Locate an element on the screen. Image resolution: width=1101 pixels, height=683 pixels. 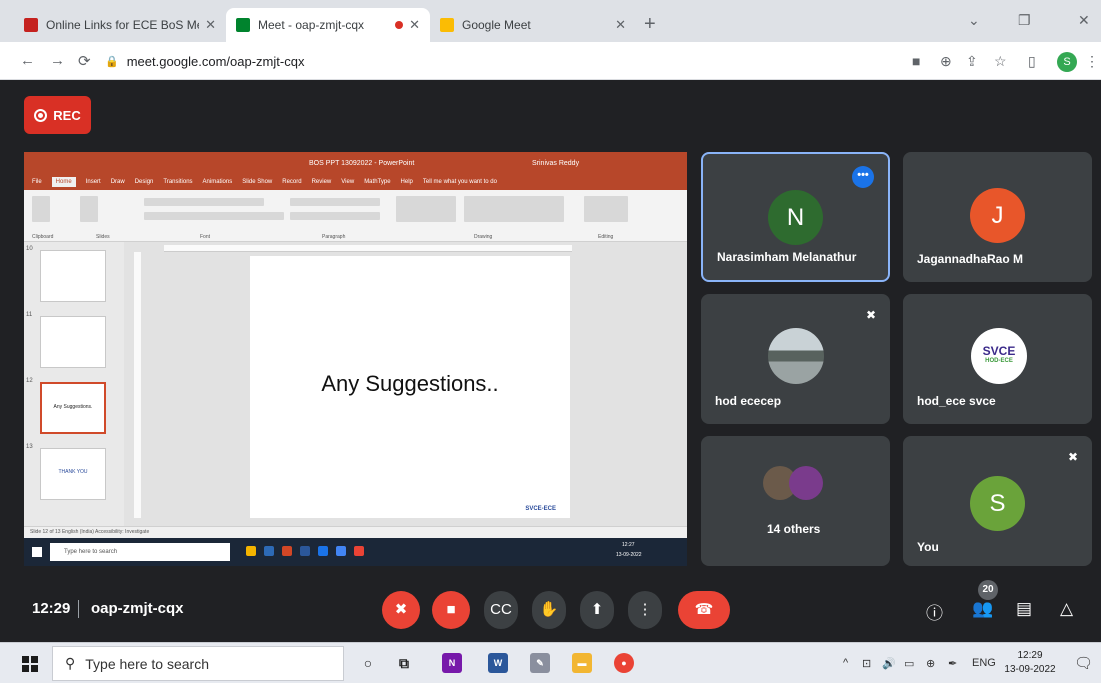
network-icon: ⊕ is located at coordinates (930, 663).